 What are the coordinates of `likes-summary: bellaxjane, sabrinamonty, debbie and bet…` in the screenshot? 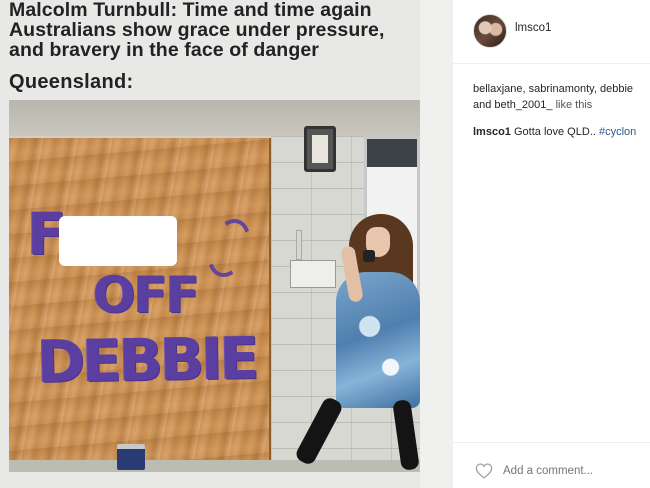 It's located at (561, 97).